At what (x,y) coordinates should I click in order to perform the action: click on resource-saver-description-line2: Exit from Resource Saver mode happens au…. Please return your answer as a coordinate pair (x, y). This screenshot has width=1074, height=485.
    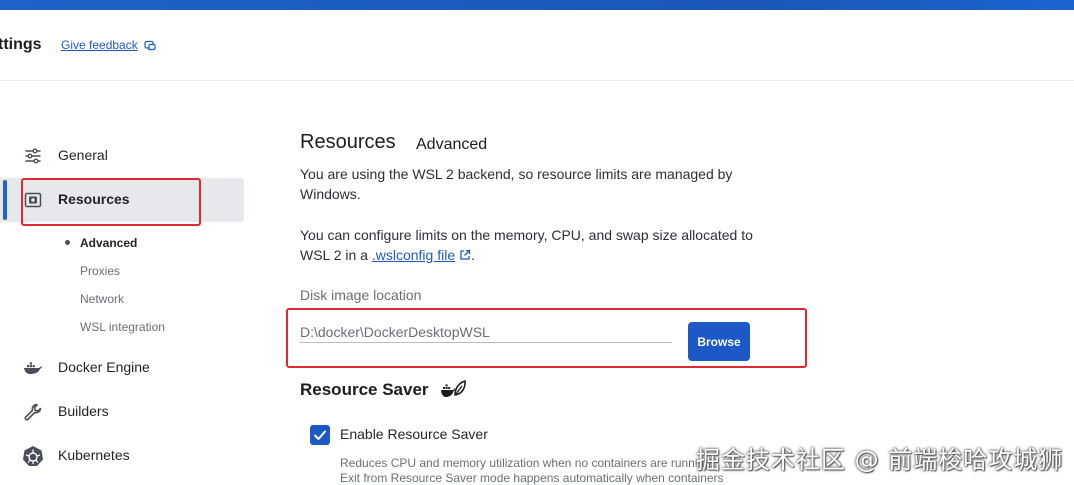
    Looking at the image, I should click on (532, 478).